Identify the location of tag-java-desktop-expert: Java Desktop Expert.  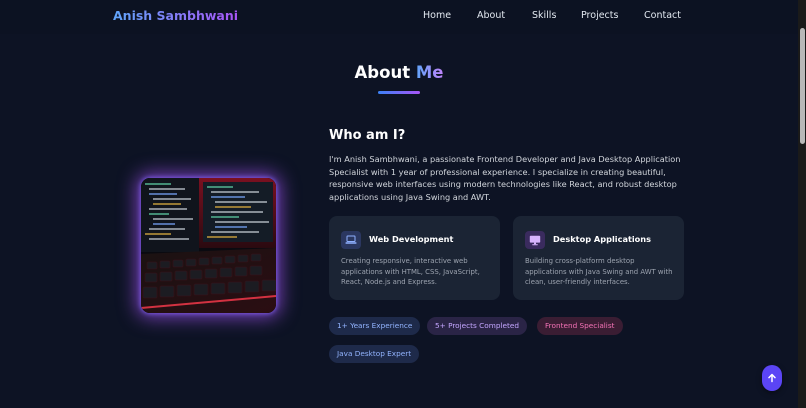
(374, 354).